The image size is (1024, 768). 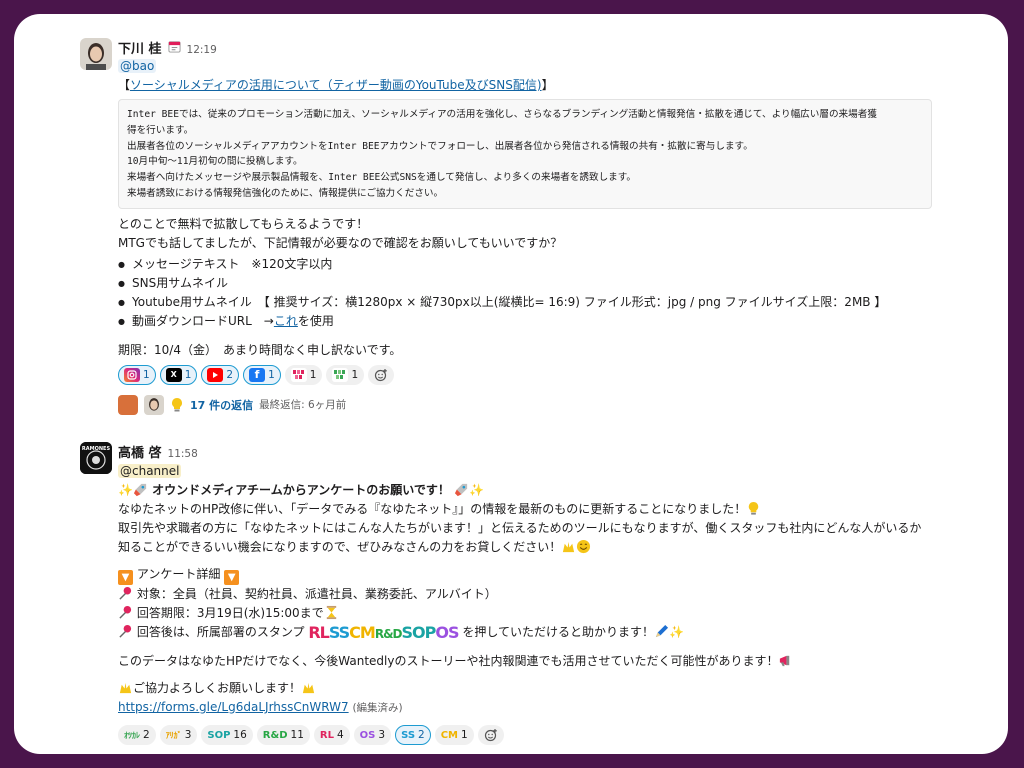 What do you see at coordinates (558, 613) in the screenshot?
I see `detail-line: 回答期限：3月19日(水)15:00まで` at bounding box center [558, 613].